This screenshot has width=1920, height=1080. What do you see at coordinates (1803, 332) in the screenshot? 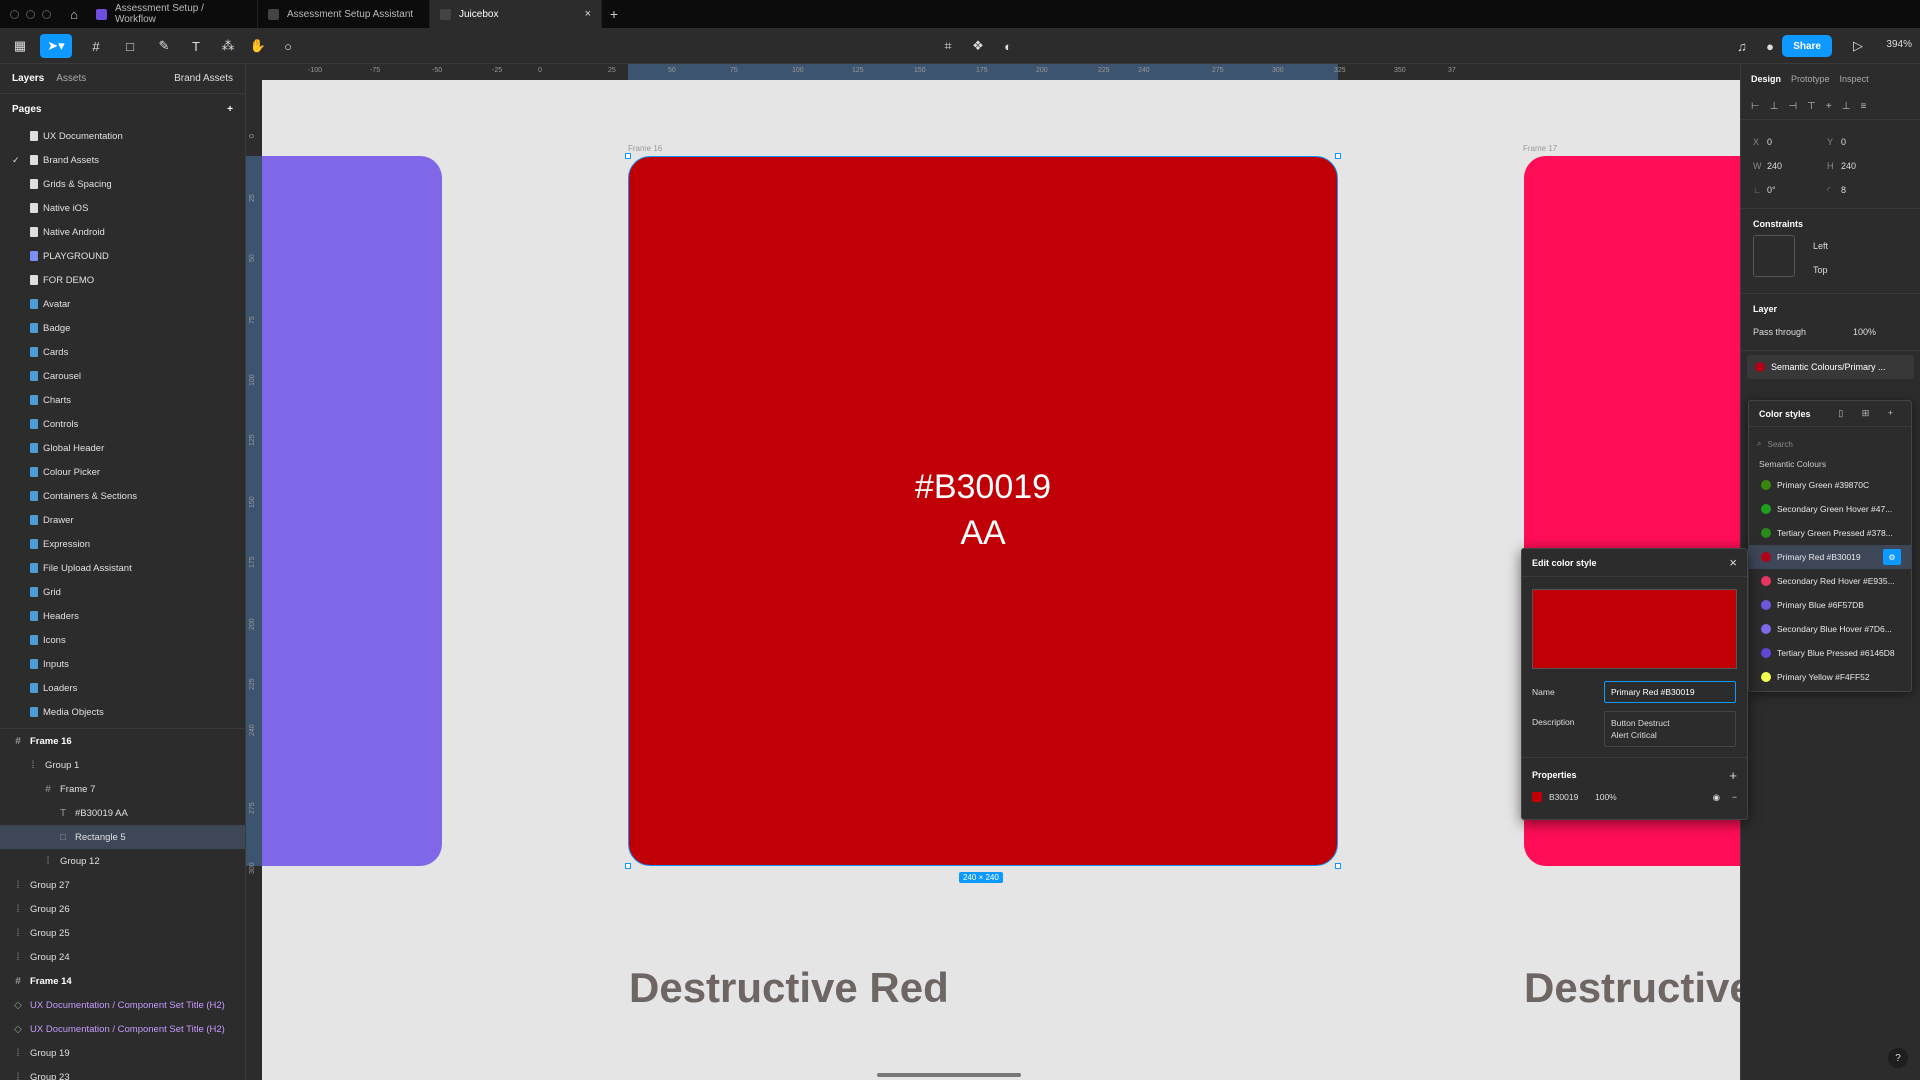
I see `blend-mode-select: Pass through` at bounding box center [1803, 332].